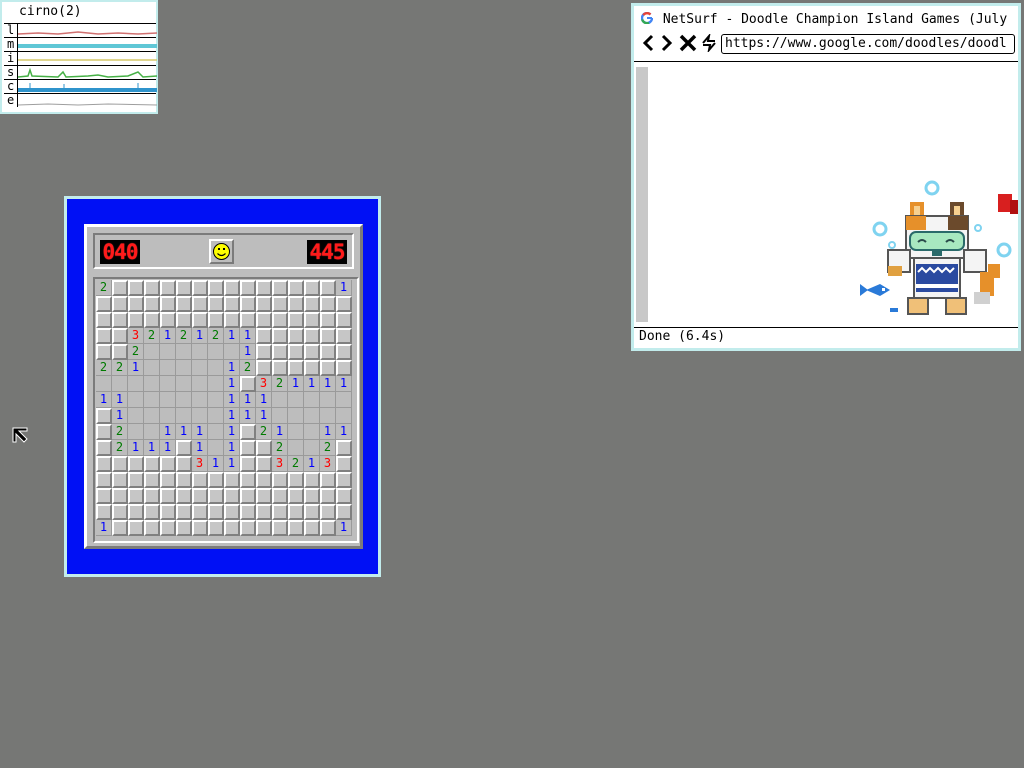  Describe the element at coordinates (868, 44) in the screenshot. I see `url-bar: https://www.google.com/doodles/doodl` at that location.